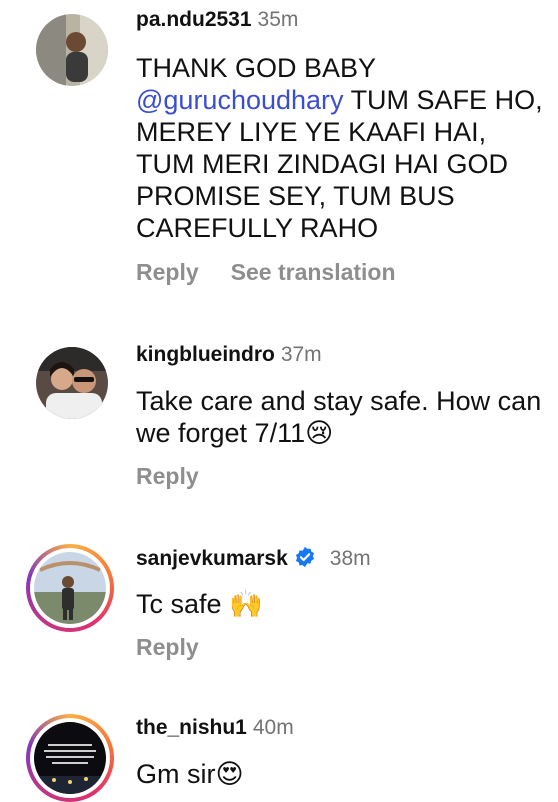  Describe the element at coordinates (190, 774) in the screenshot. I see `comment-text: Gm sir😍` at that location.